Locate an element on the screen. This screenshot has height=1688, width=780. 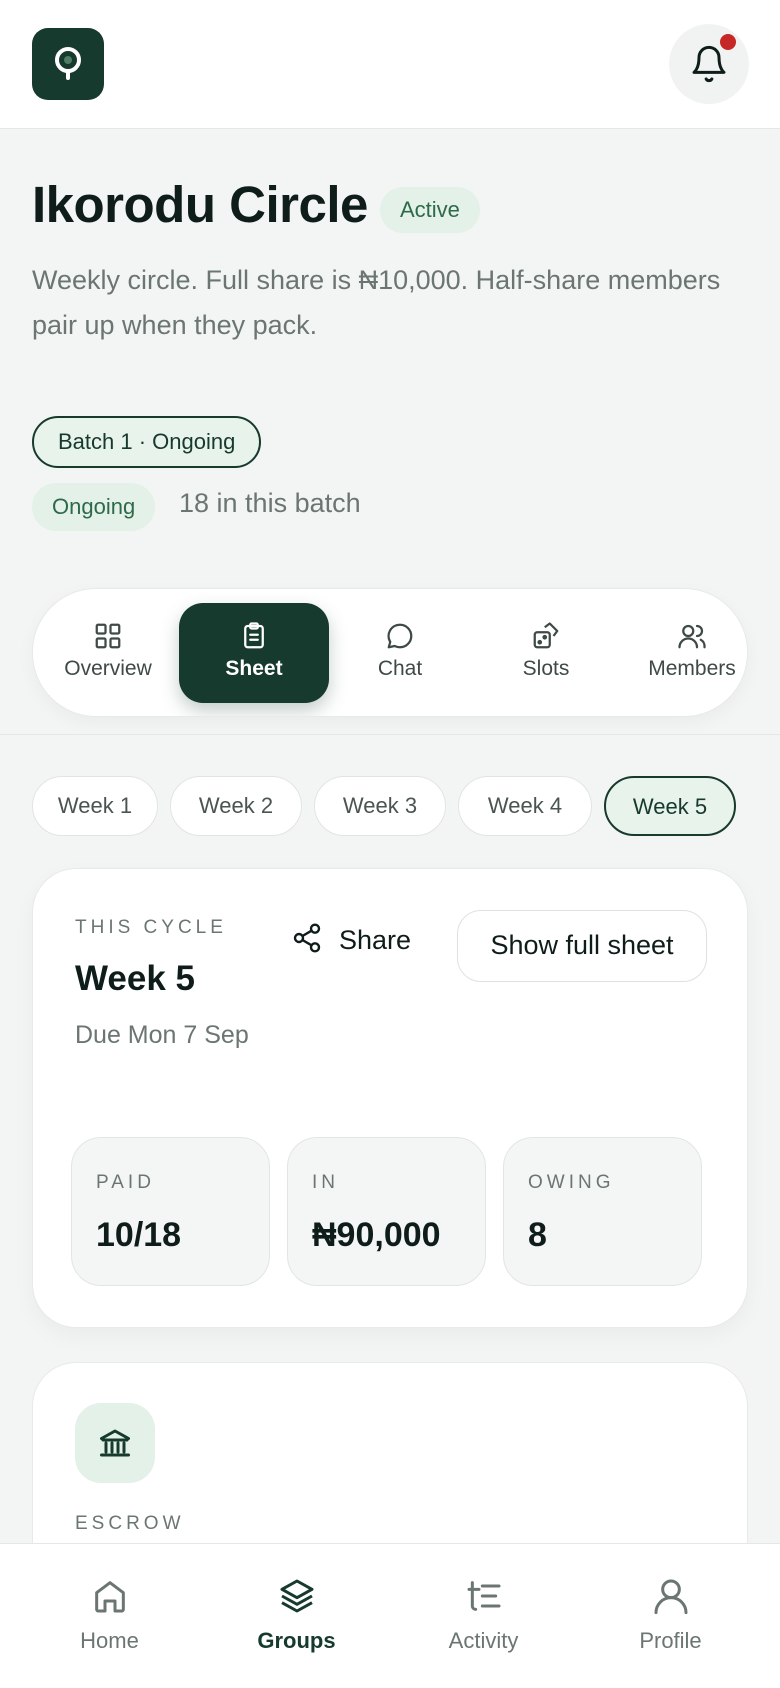
chat-bubble-icon is located at coordinates (400, 636).